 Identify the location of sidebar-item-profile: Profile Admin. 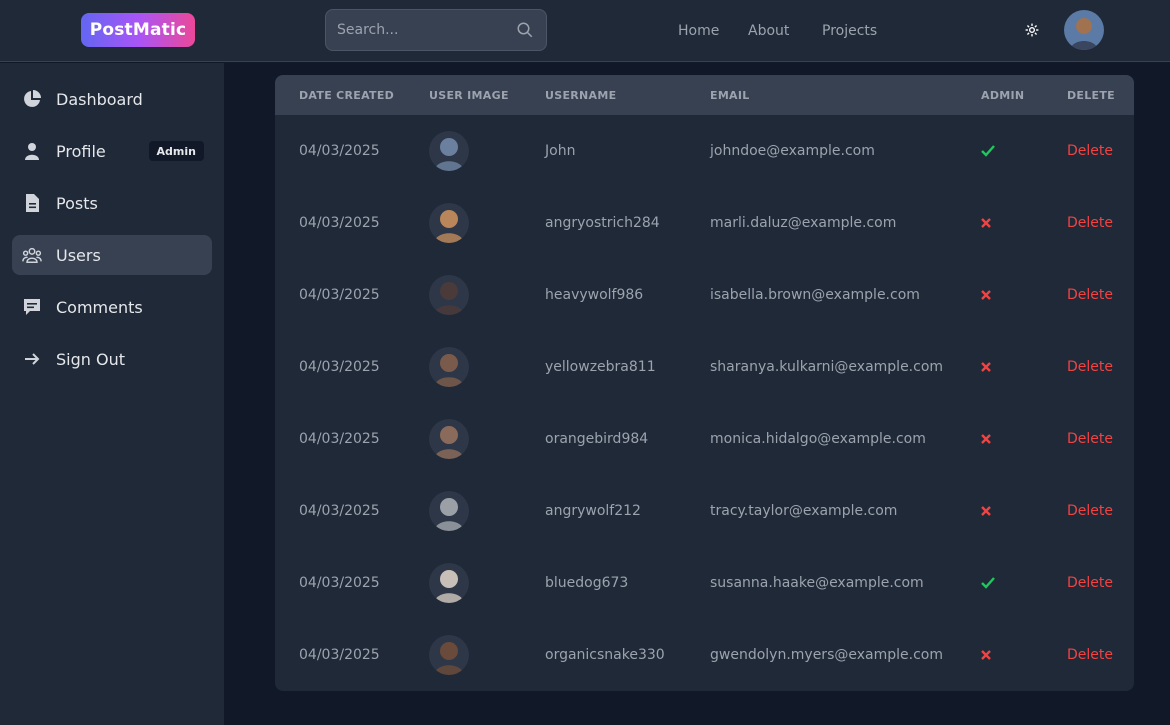
(112, 151).